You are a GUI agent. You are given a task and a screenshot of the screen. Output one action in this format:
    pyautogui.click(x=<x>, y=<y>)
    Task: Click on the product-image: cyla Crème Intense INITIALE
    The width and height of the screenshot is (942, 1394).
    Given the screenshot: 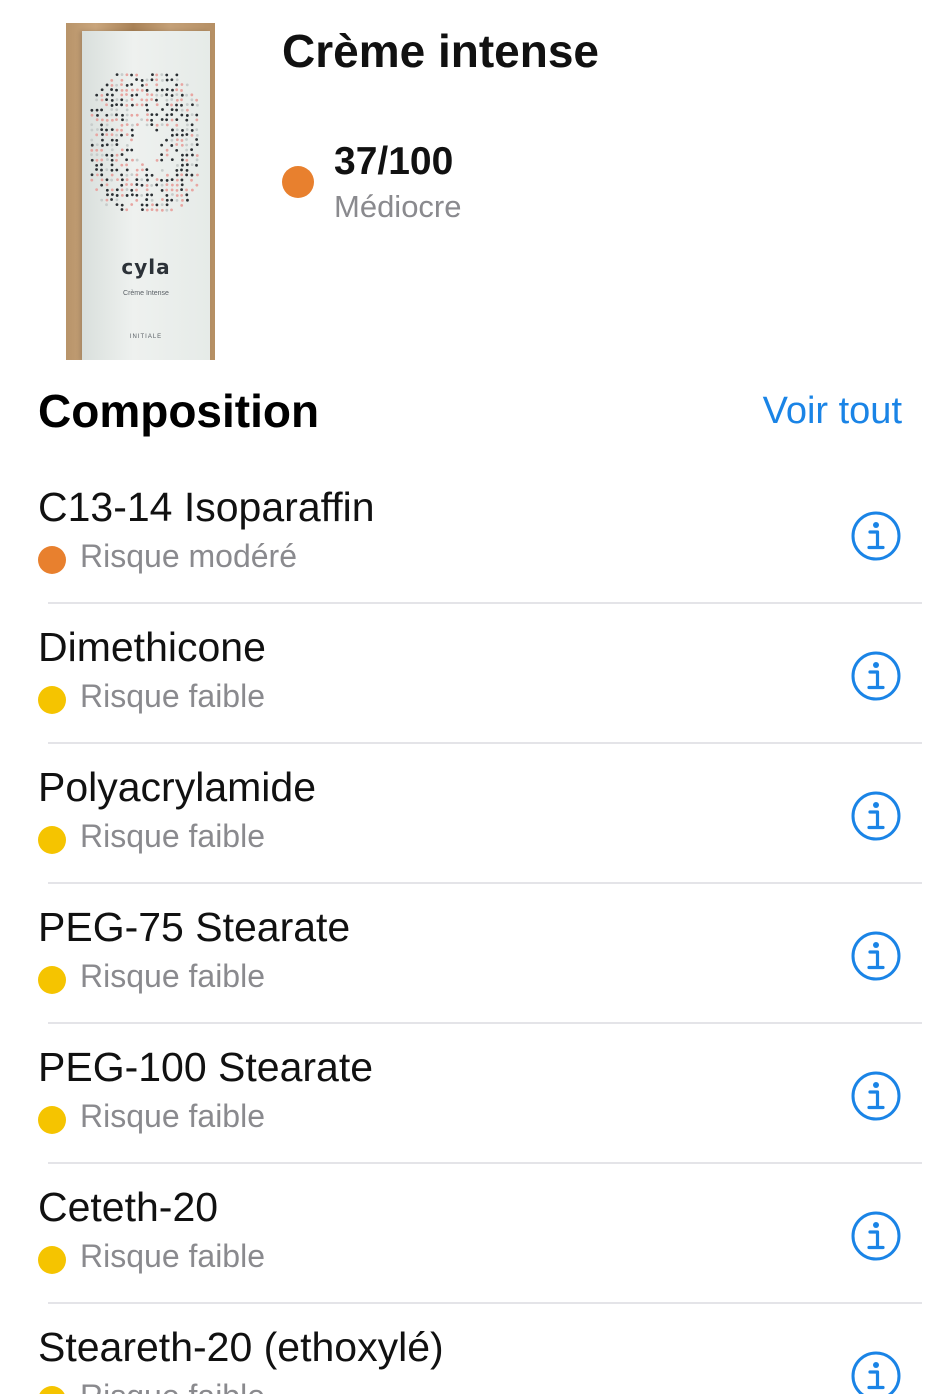 What is the action you would take?
    pyautogui.click(x=140, y=191)
    